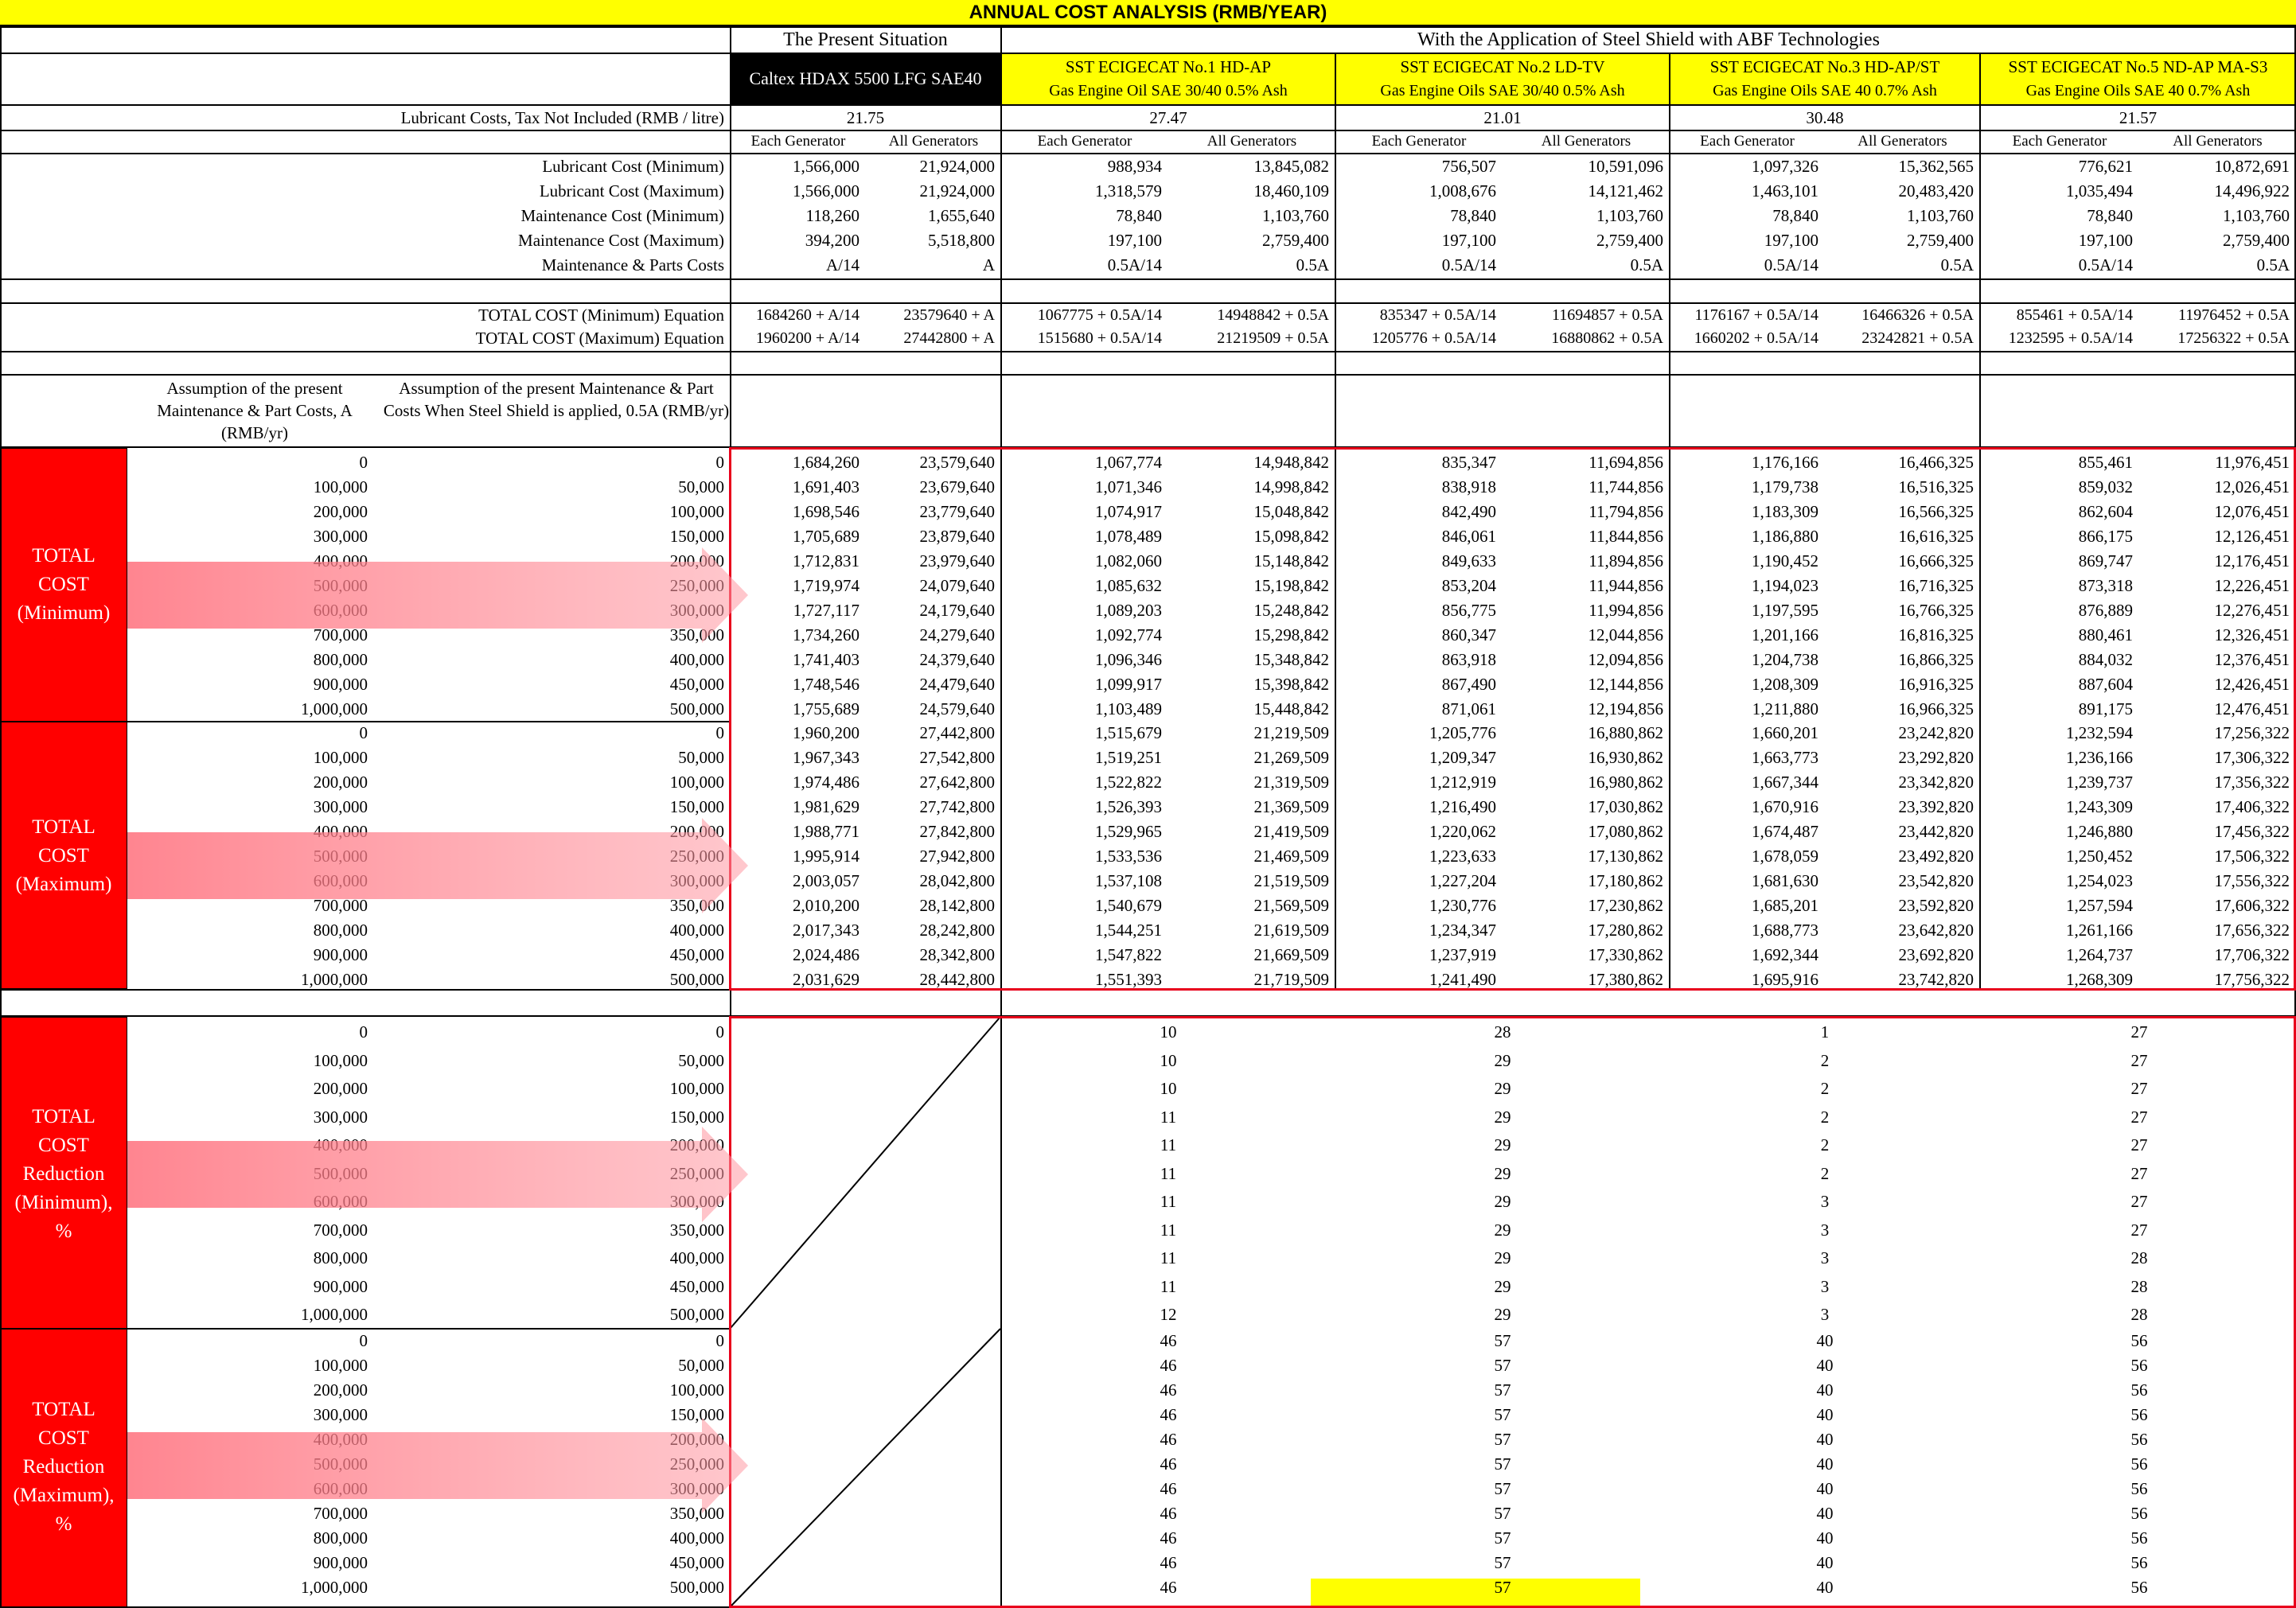 The height and width of the screenshot is (1608, 2296). What do you see at coordinates (1825, 1464) in the screenshot?
I see `reduction-cell: 40` at bounding box center [1825, 1464].